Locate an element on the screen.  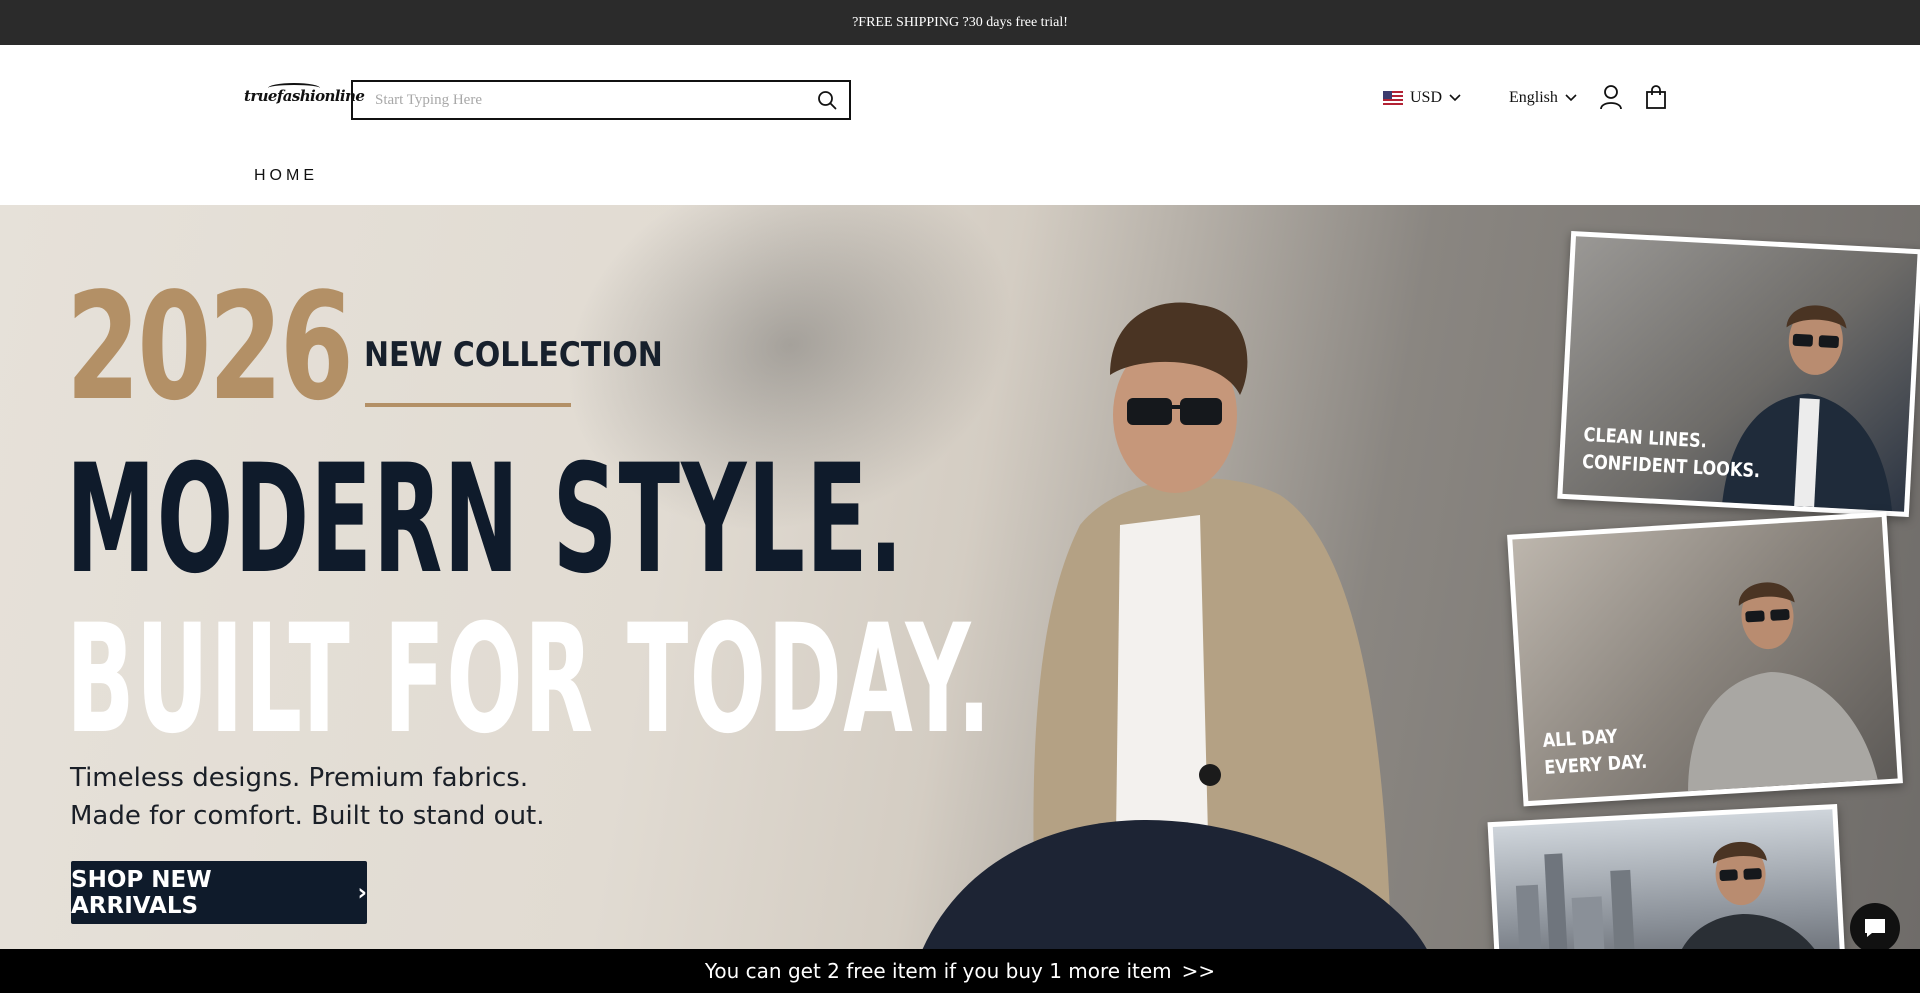
hero-headline-2: BUILT FOR TODAY. is located at coordinates (529, 680).